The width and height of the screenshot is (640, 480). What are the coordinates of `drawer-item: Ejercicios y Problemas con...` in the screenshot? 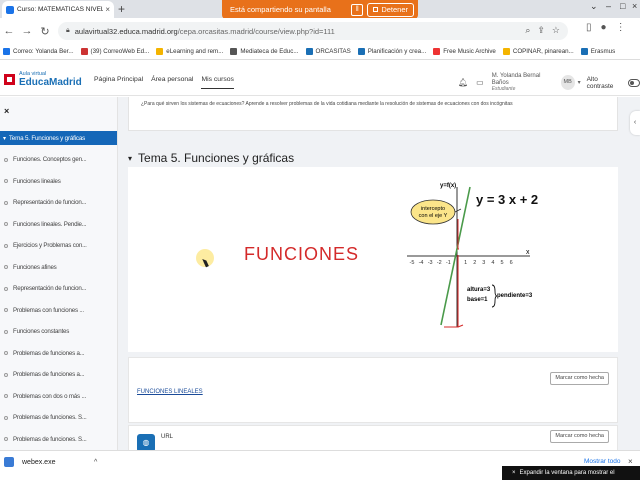 It's located at (58, 246).